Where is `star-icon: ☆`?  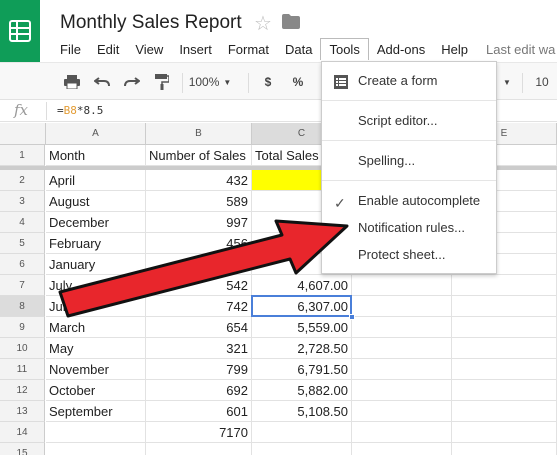 star-icon: ☆ is located at coordinates (263, 23).